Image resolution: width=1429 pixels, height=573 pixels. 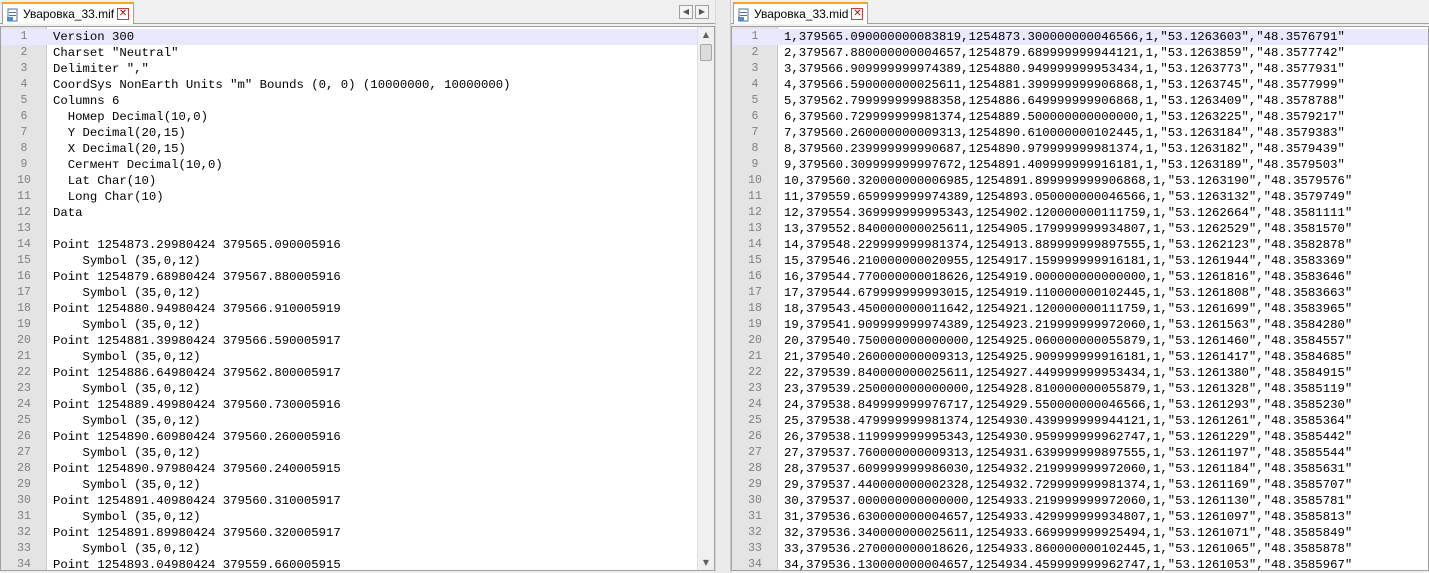 I want to click on line-number: 33, so click(x=24, y=548).